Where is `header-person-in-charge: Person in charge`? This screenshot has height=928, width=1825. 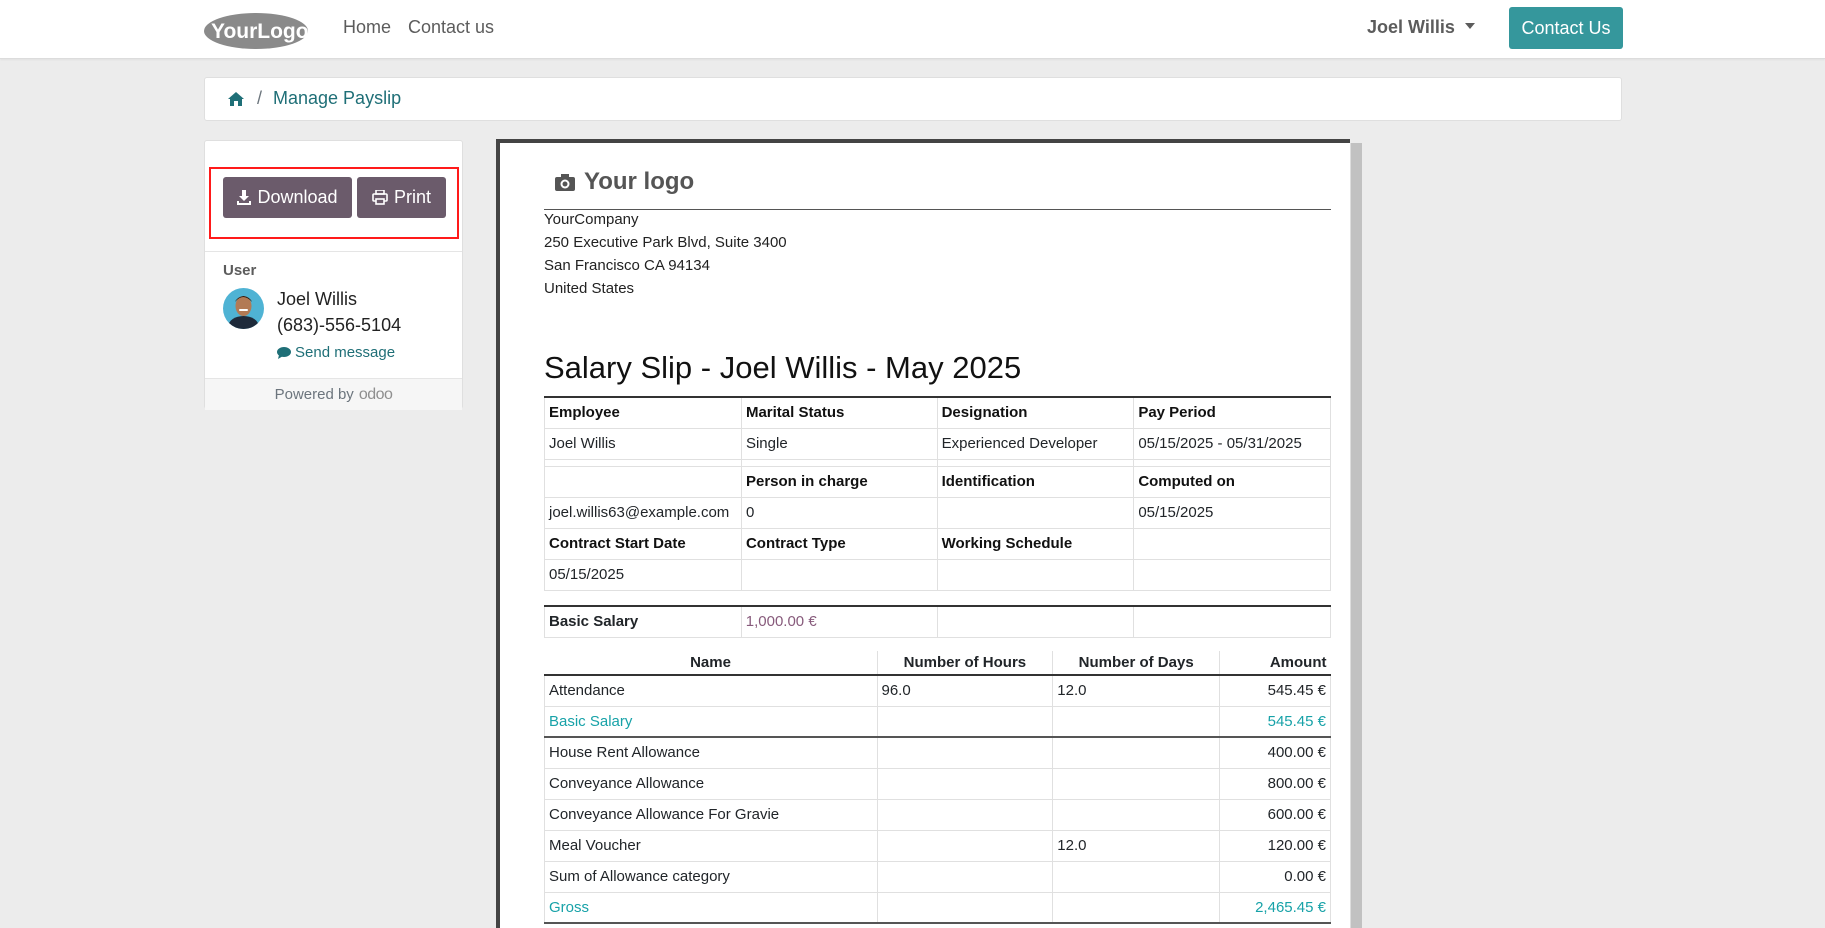
header-person-in-charge: Person in charge is located at coordinates (839, 481).